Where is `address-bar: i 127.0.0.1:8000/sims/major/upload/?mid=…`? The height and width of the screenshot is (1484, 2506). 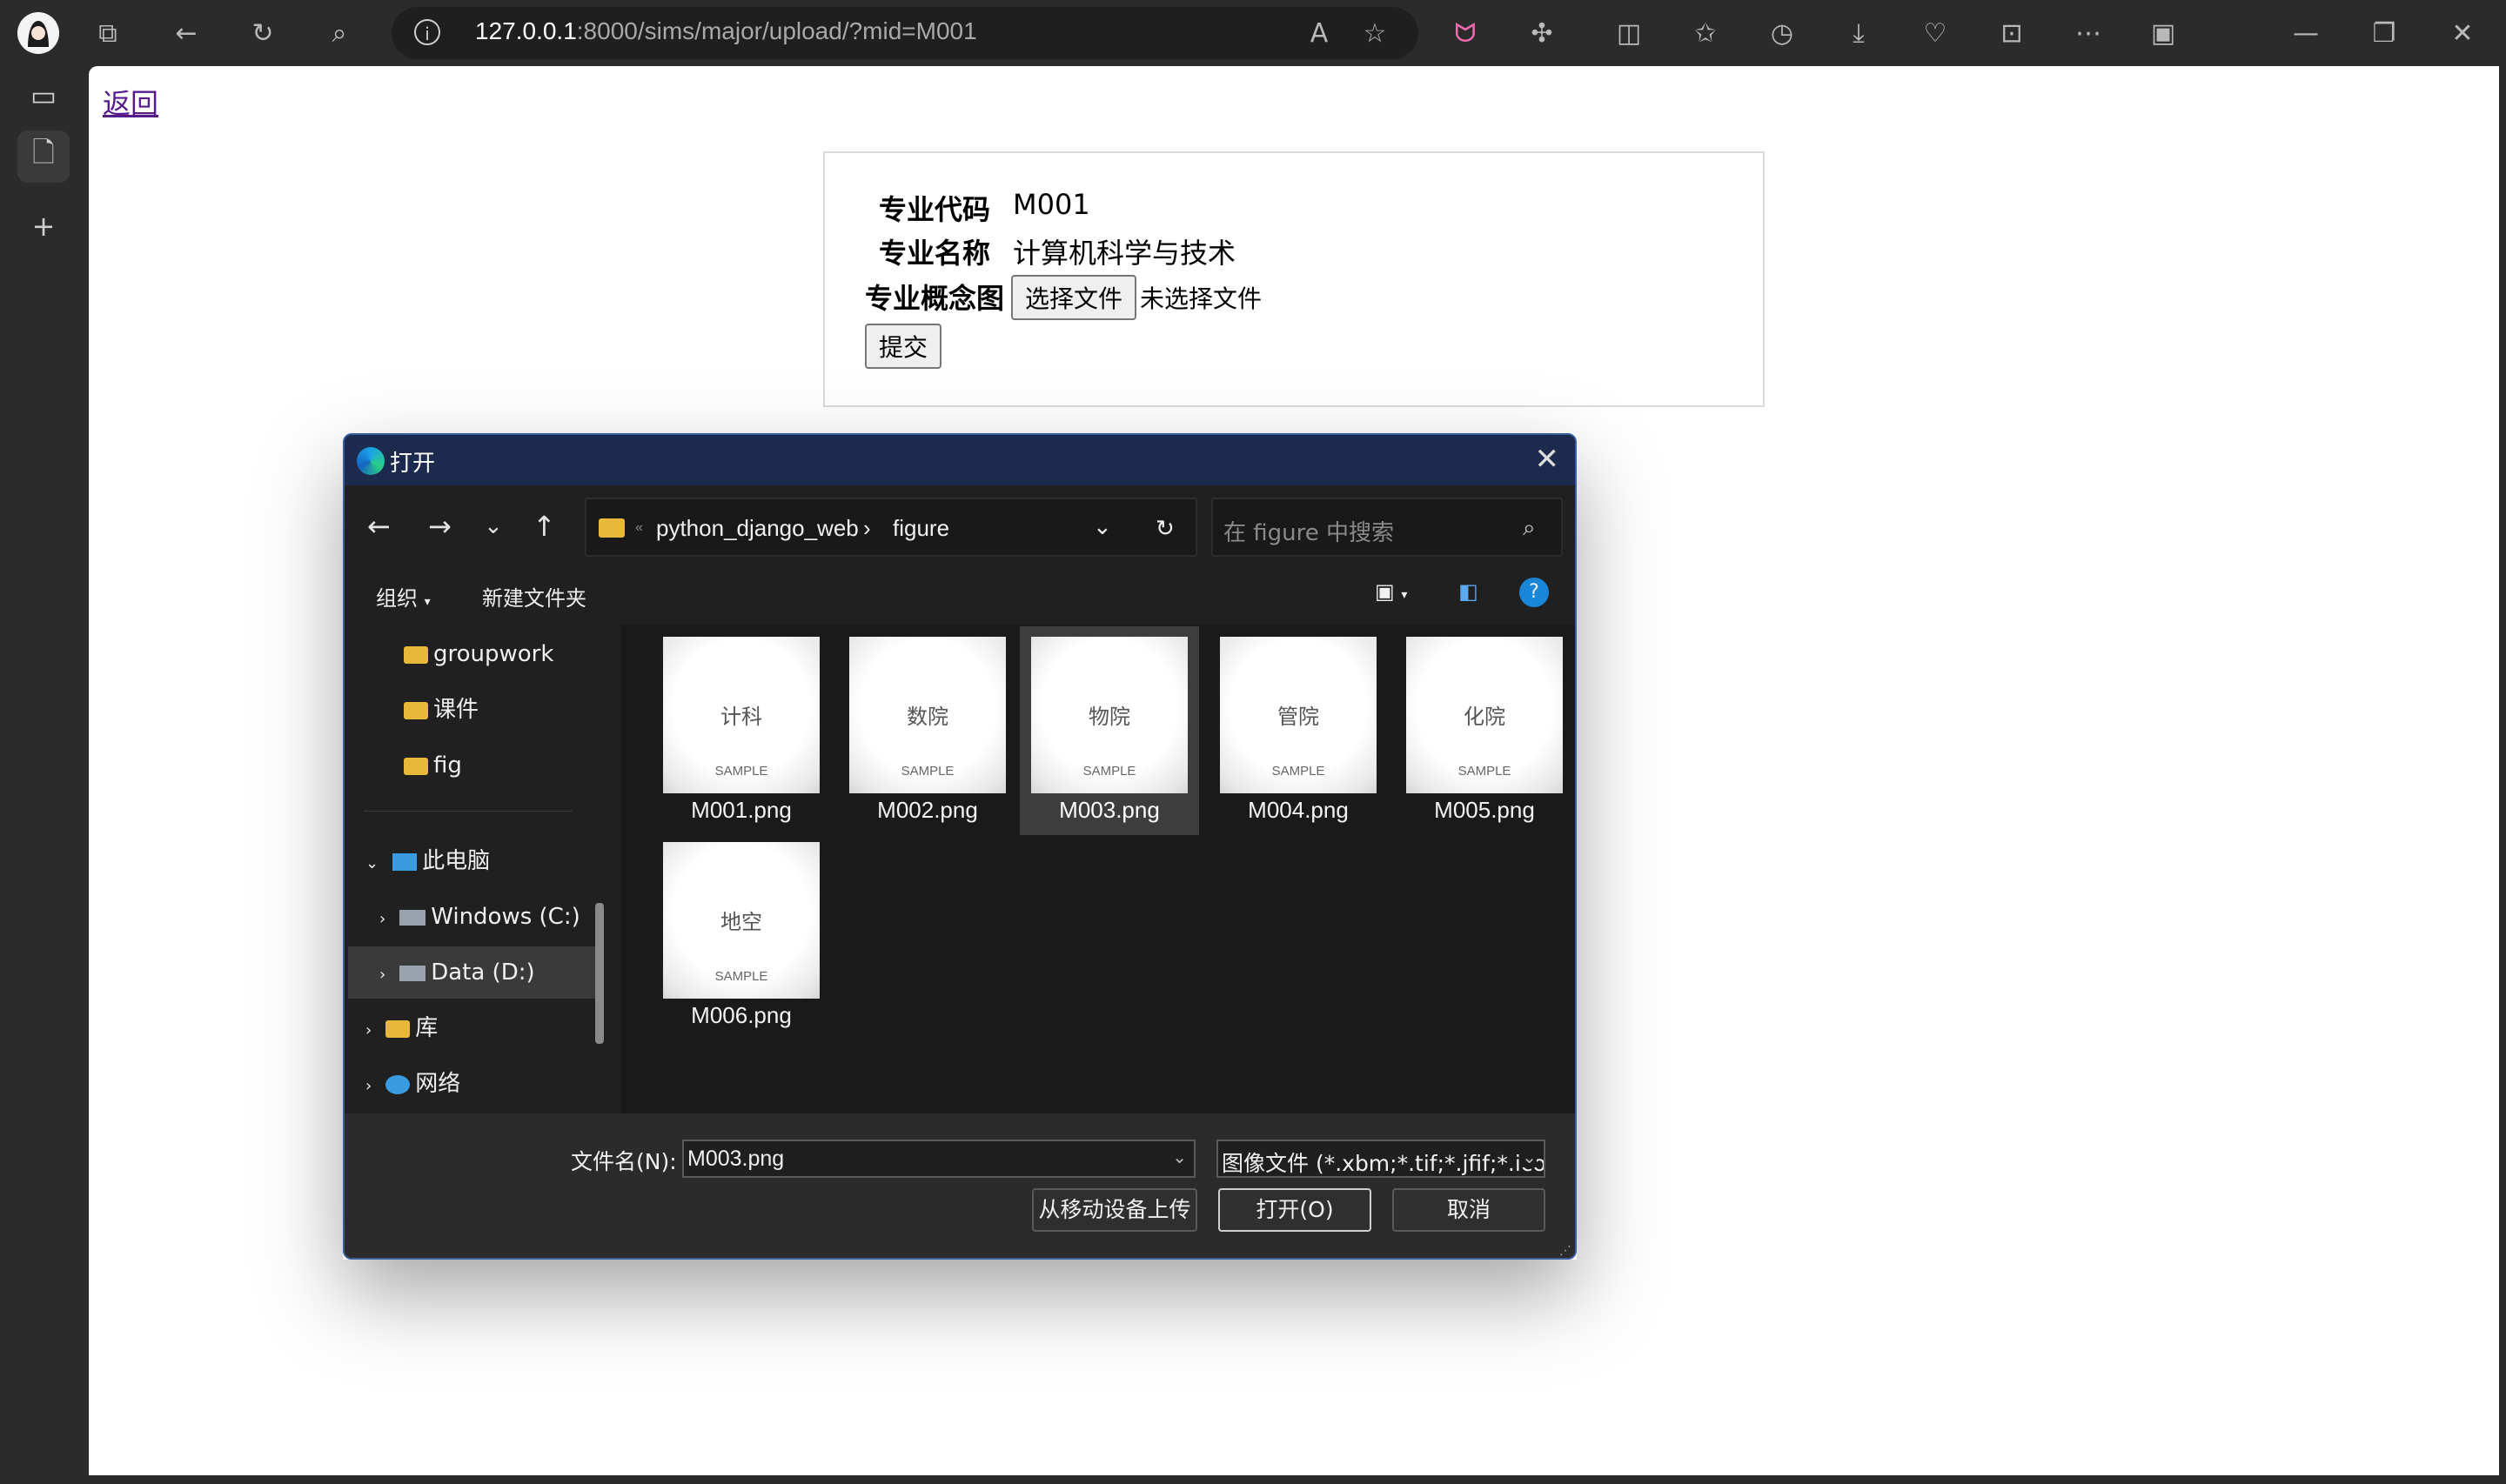 address-bar: i 127.0.0.1:8000/sims/major/upload/?mid=… is located at coordinates (905, 33).